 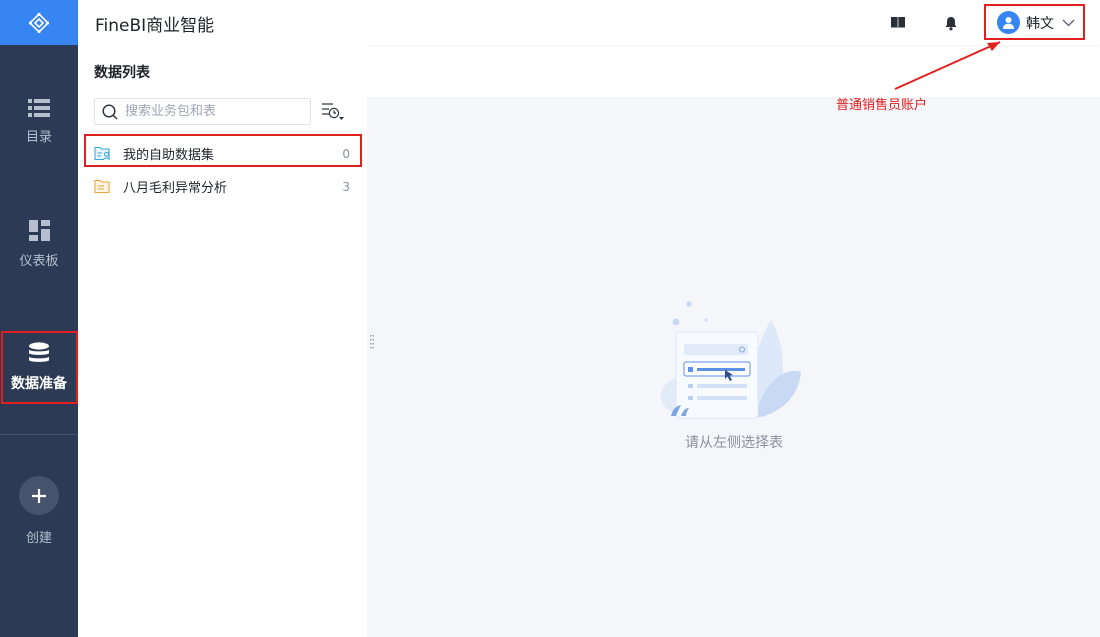 I want to click on book-icon, so click(x=898, y=23).